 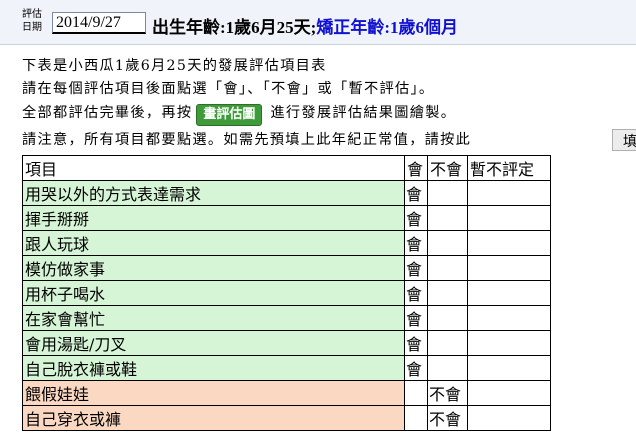 What do you see at coordinates (32, 27) in the screenshot?
I see `eval-date-label-line2: 日期` at bounding box center [32, 27].